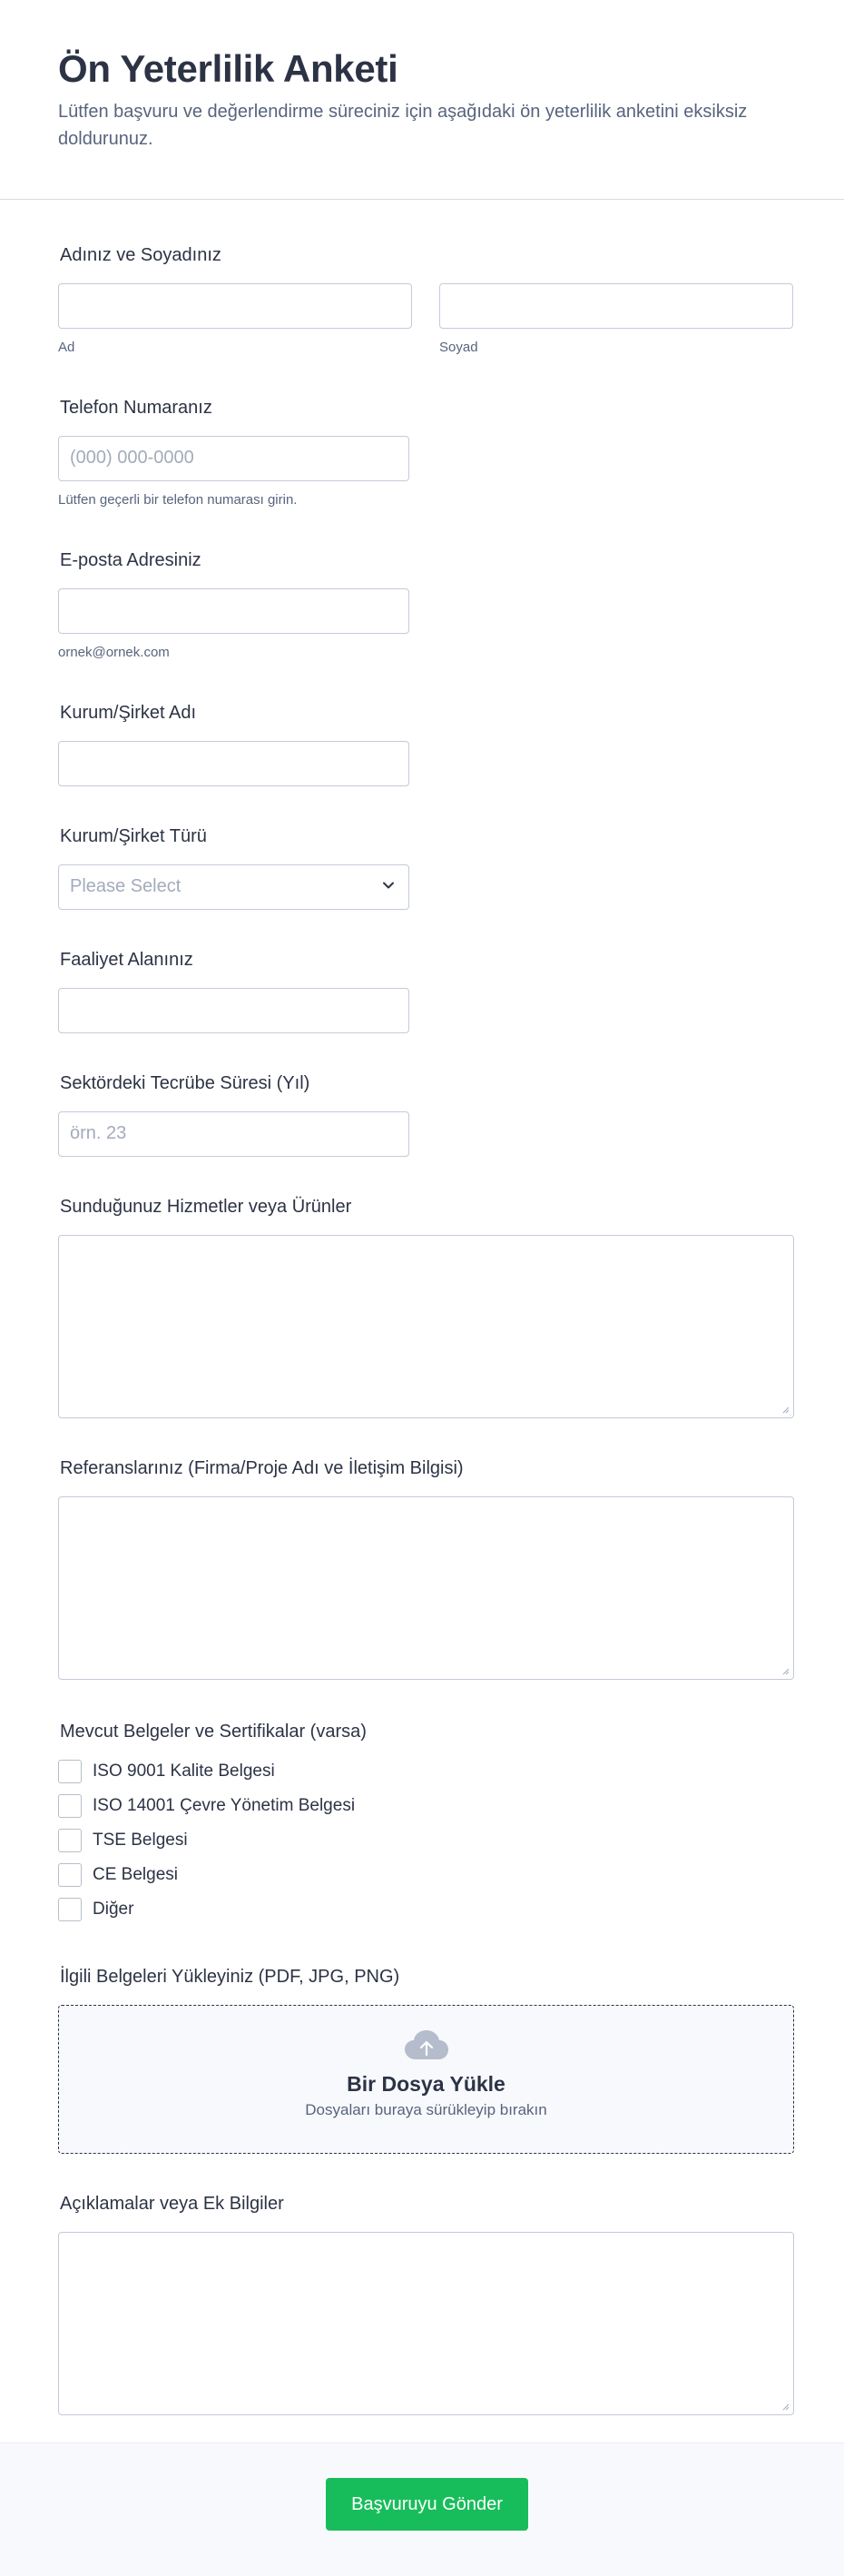  Describe the element at coordinates (213, 1732) in the screenshot. I see `certificates-label: Mevcut Belgeler ve Sertifikalar (varsa)` at that location.